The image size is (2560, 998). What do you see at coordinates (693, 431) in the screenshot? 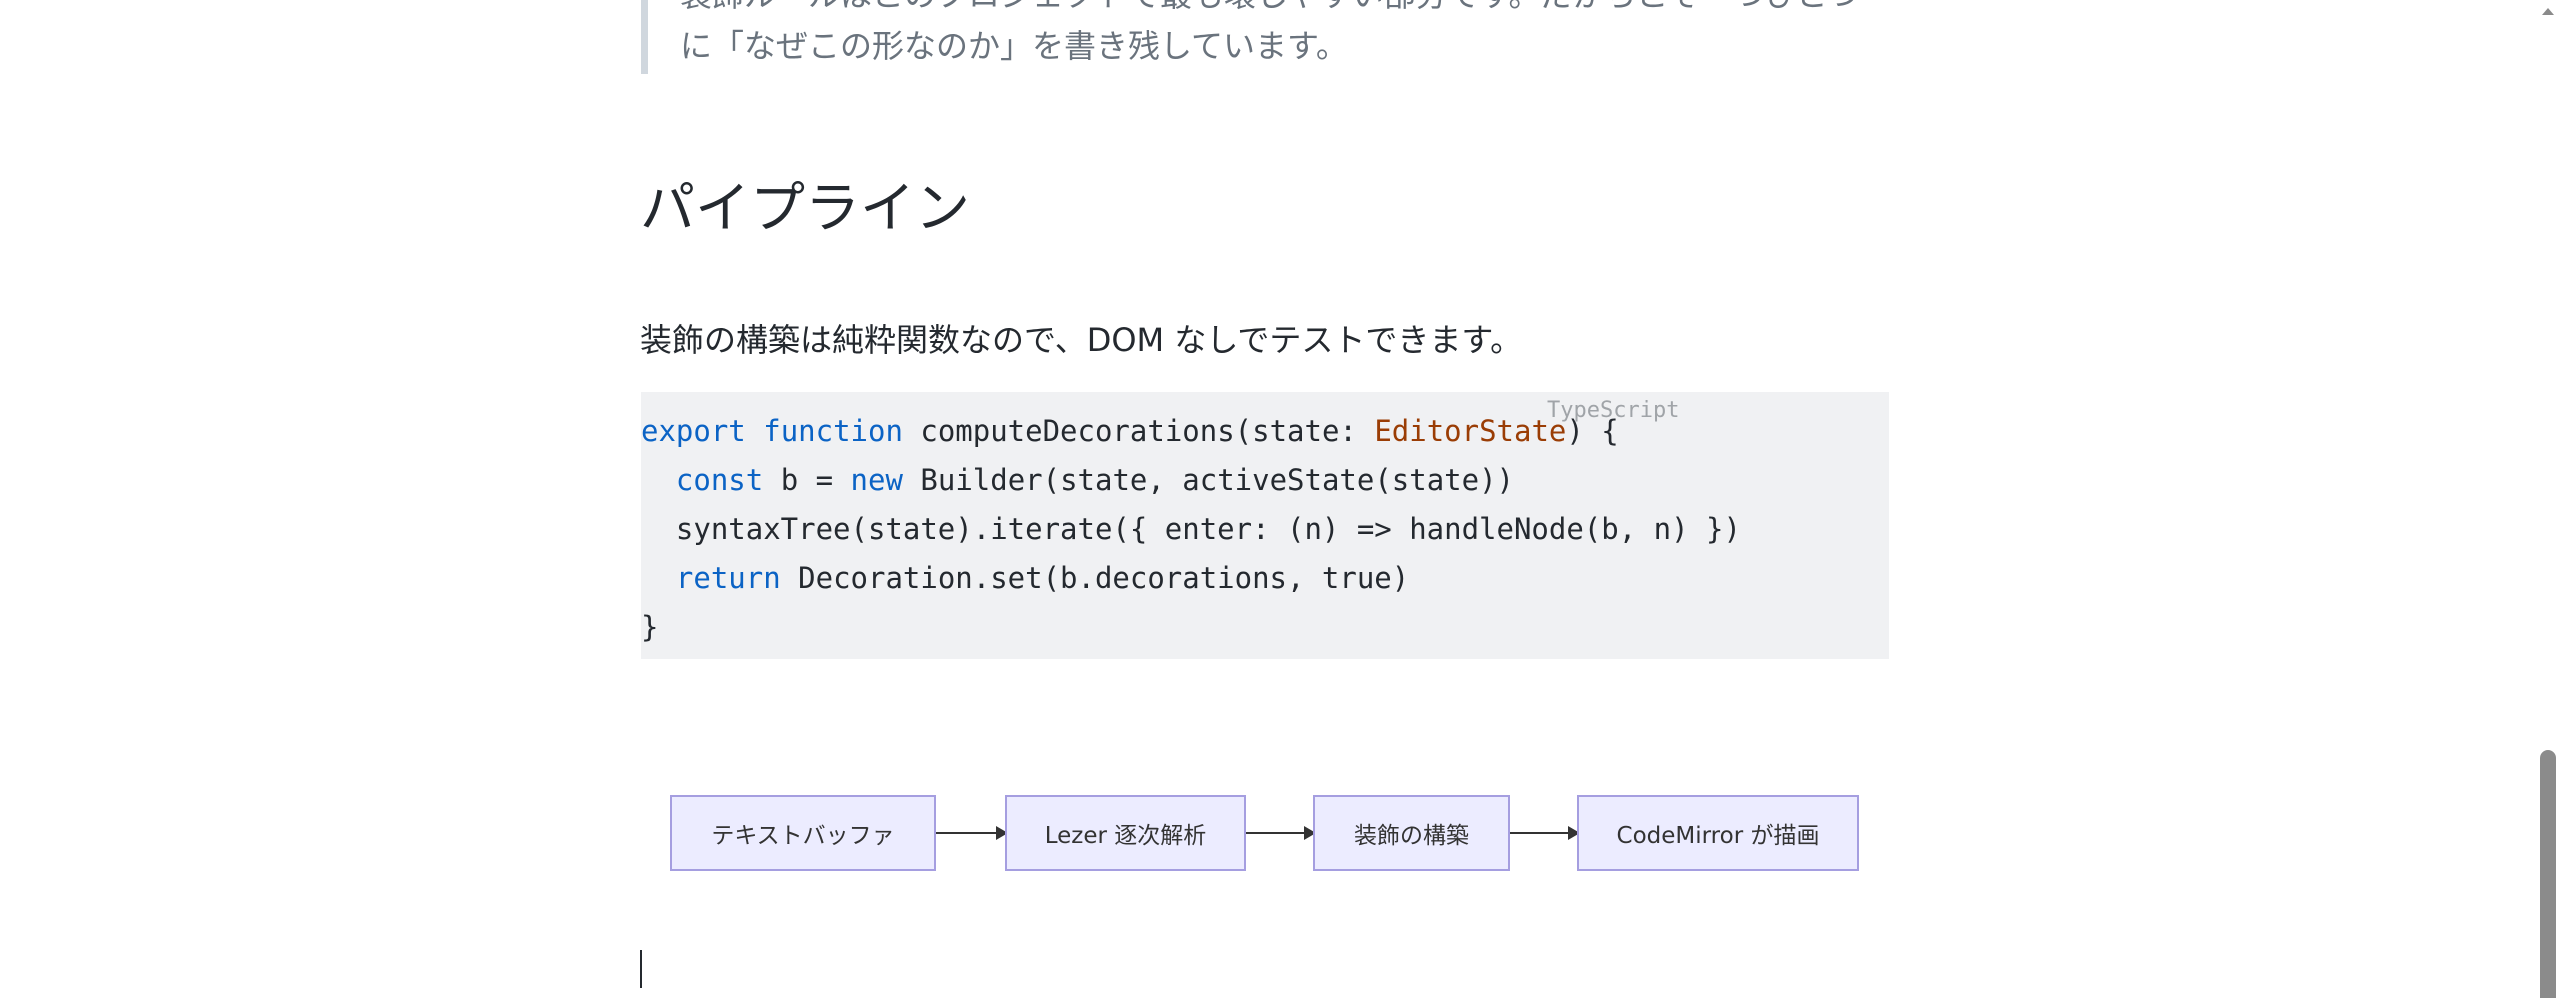
I see `code-keyword: export` at bounding box center [693, 431].